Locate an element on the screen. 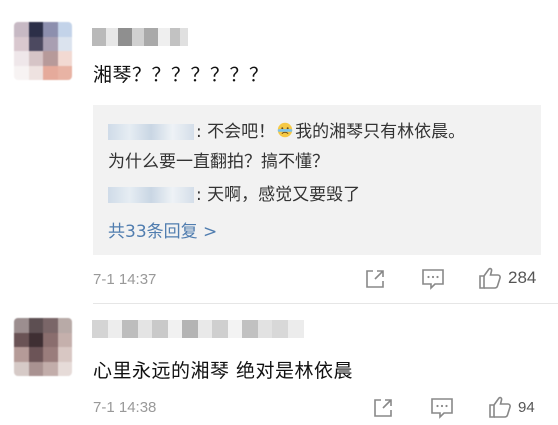 Image resolution: width=558 pixels, height=425 pixels. like-button: 284 is located at coordinates (507, 278).